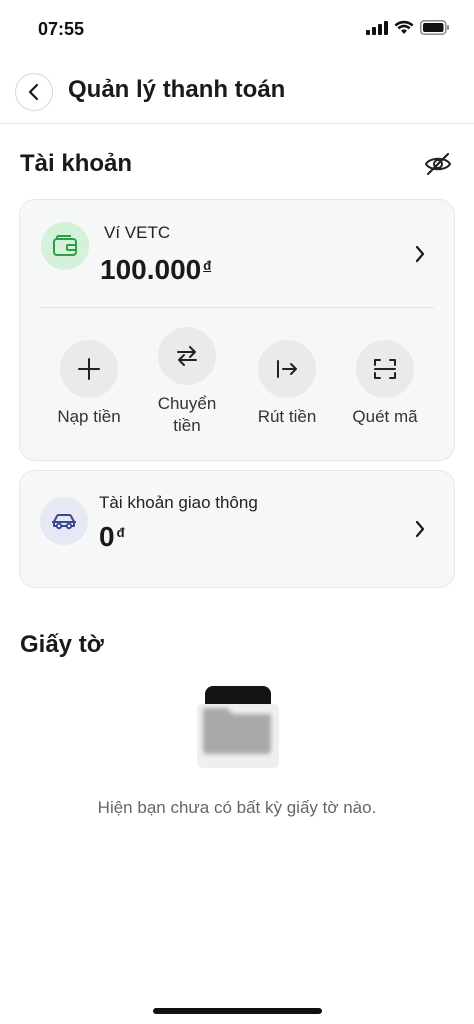 Image resolution: width=474 pixels, height=1024 pixels. I want to click on topup-action: Nạp tiền, so click(89, 384).